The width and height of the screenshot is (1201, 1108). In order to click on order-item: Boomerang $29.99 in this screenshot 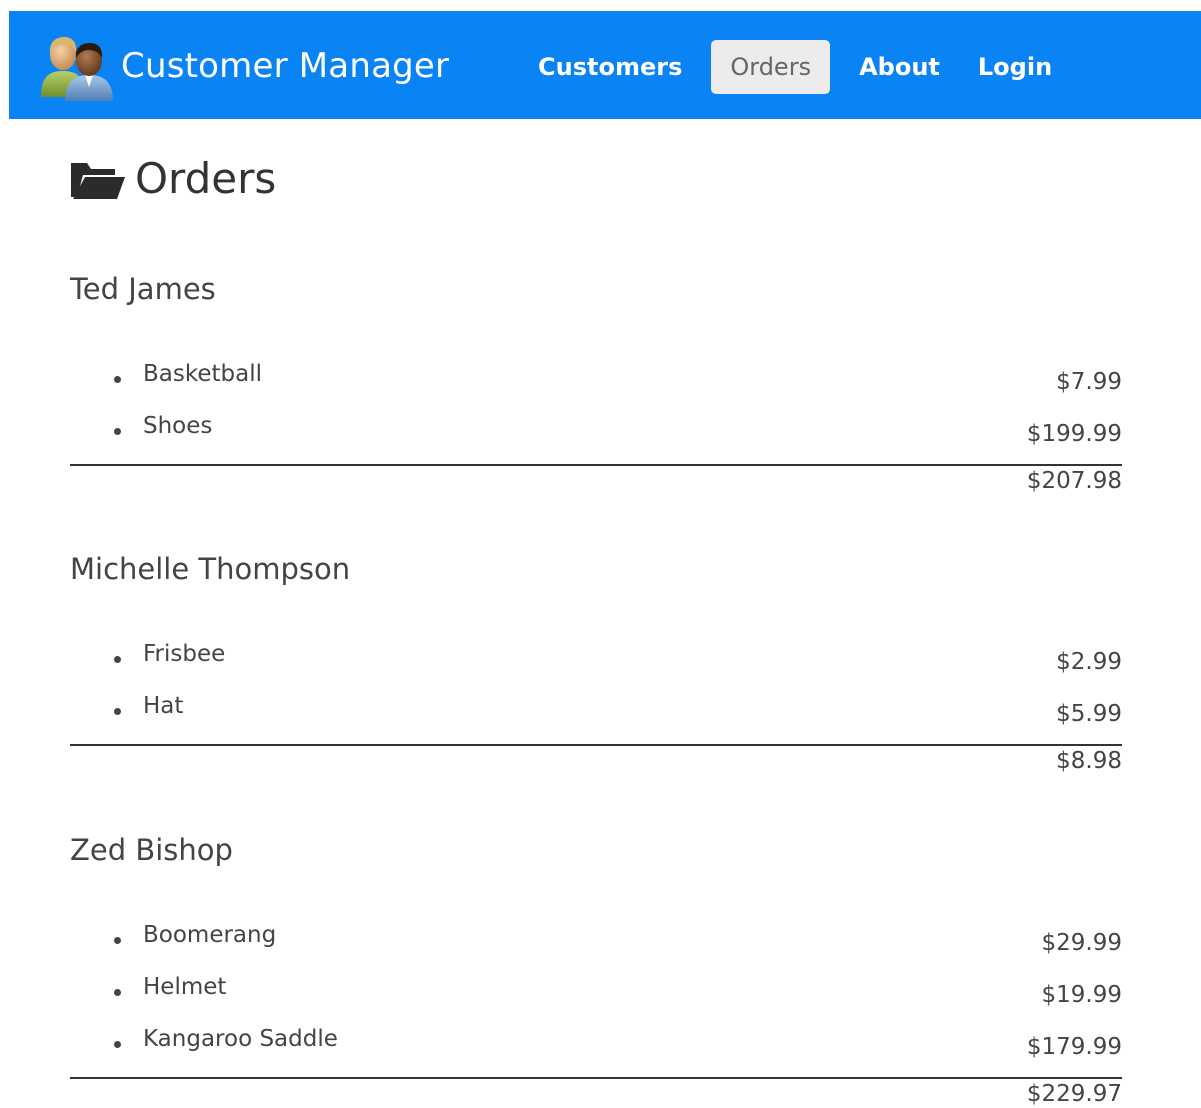, I will do `click(596, 948)`.